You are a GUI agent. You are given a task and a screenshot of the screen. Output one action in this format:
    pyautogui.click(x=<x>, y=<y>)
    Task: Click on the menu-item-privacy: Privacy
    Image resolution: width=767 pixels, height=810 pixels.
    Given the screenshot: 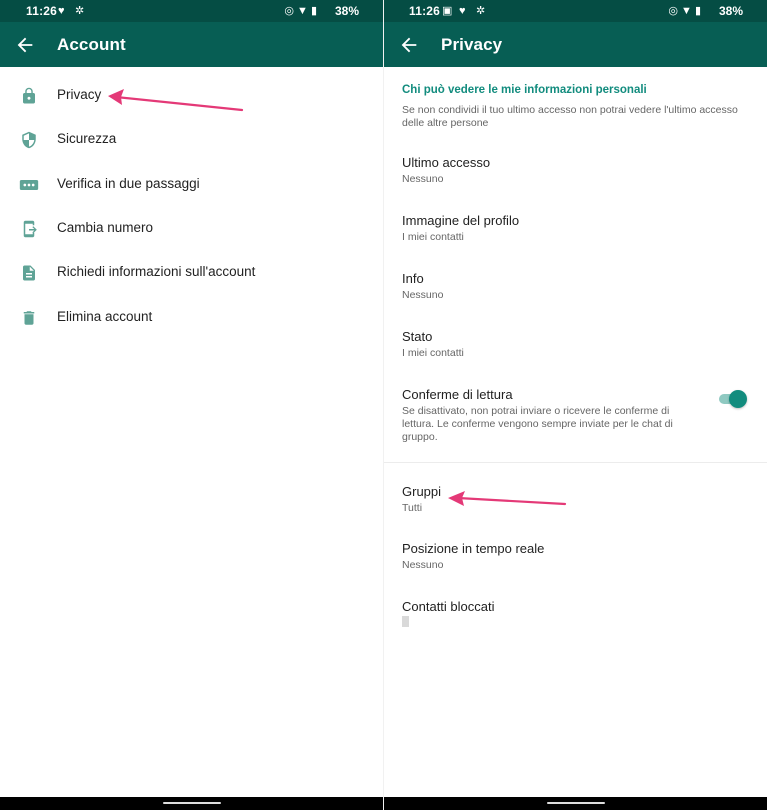 What is the action you would take?
    pyautogui.click(x=191, y=96)
    